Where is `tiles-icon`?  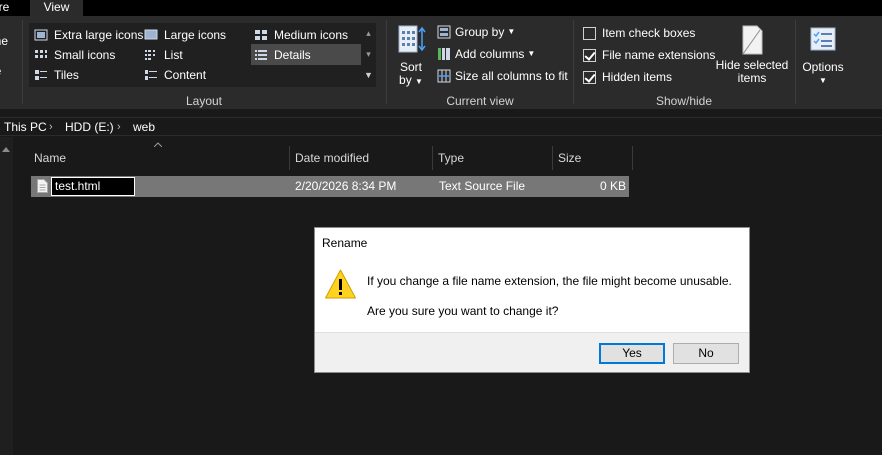 tiles-icon is located at coordinates (41, 75).